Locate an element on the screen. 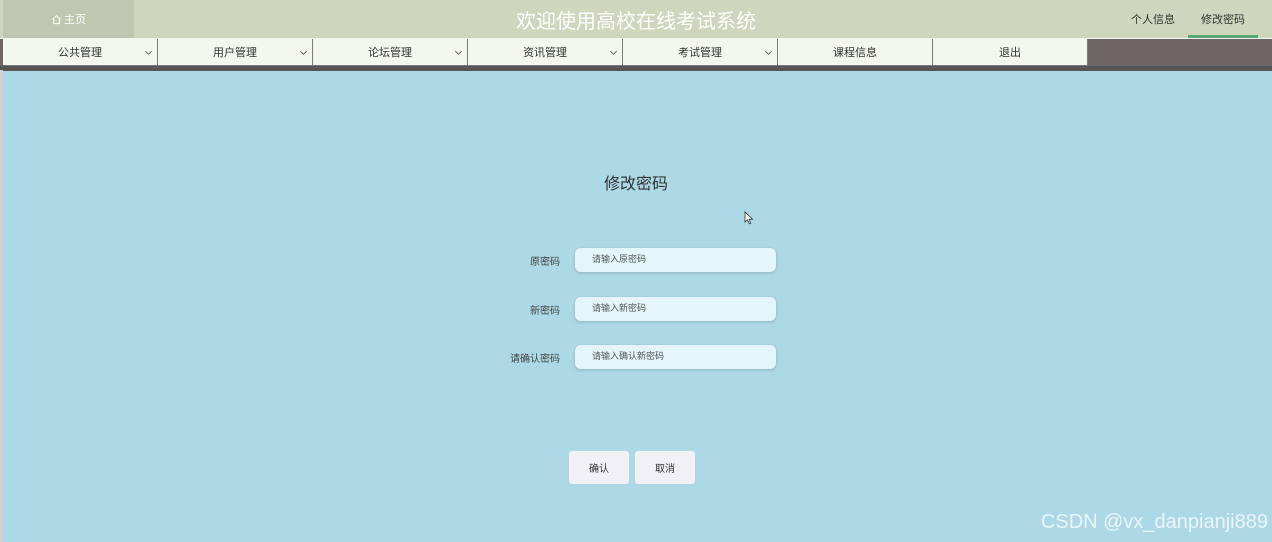  confirm-button: 确认 is located at coordinates (599, 467).